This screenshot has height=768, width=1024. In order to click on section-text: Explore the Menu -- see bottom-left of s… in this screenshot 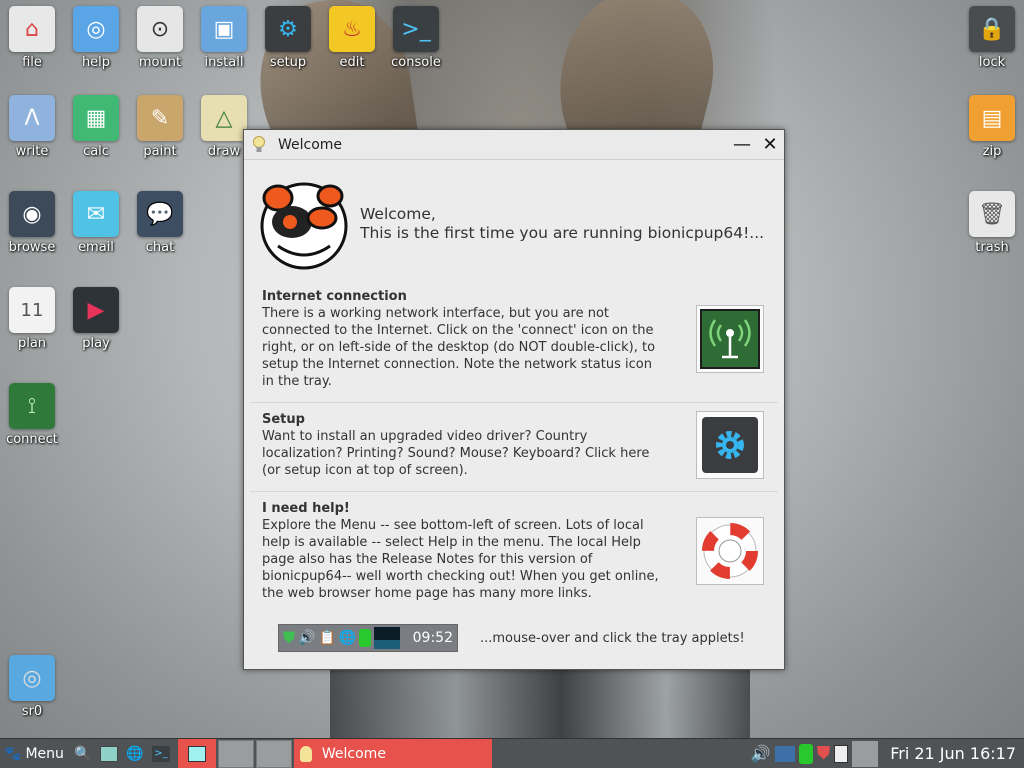, I will do `click(460, 559)`.